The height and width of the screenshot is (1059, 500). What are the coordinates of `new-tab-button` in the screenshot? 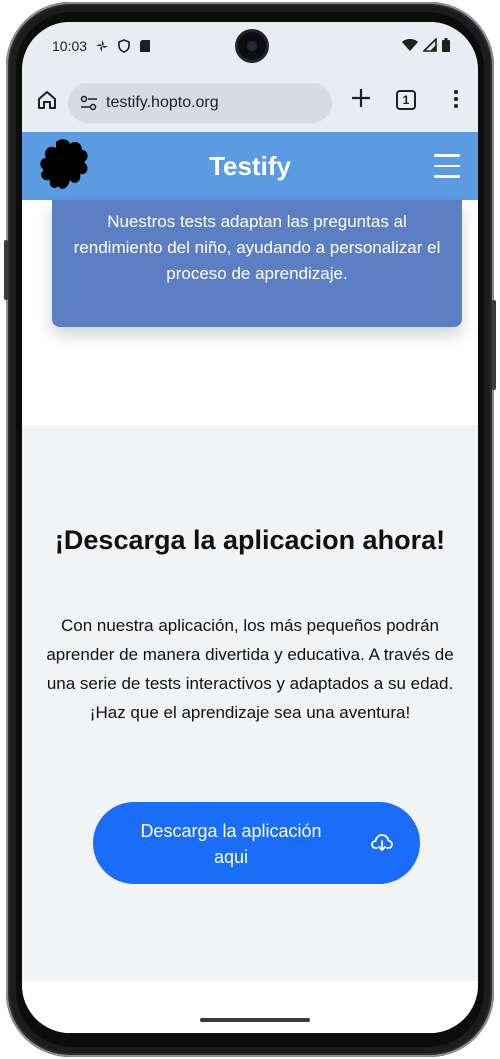 It's located at (361, 100).